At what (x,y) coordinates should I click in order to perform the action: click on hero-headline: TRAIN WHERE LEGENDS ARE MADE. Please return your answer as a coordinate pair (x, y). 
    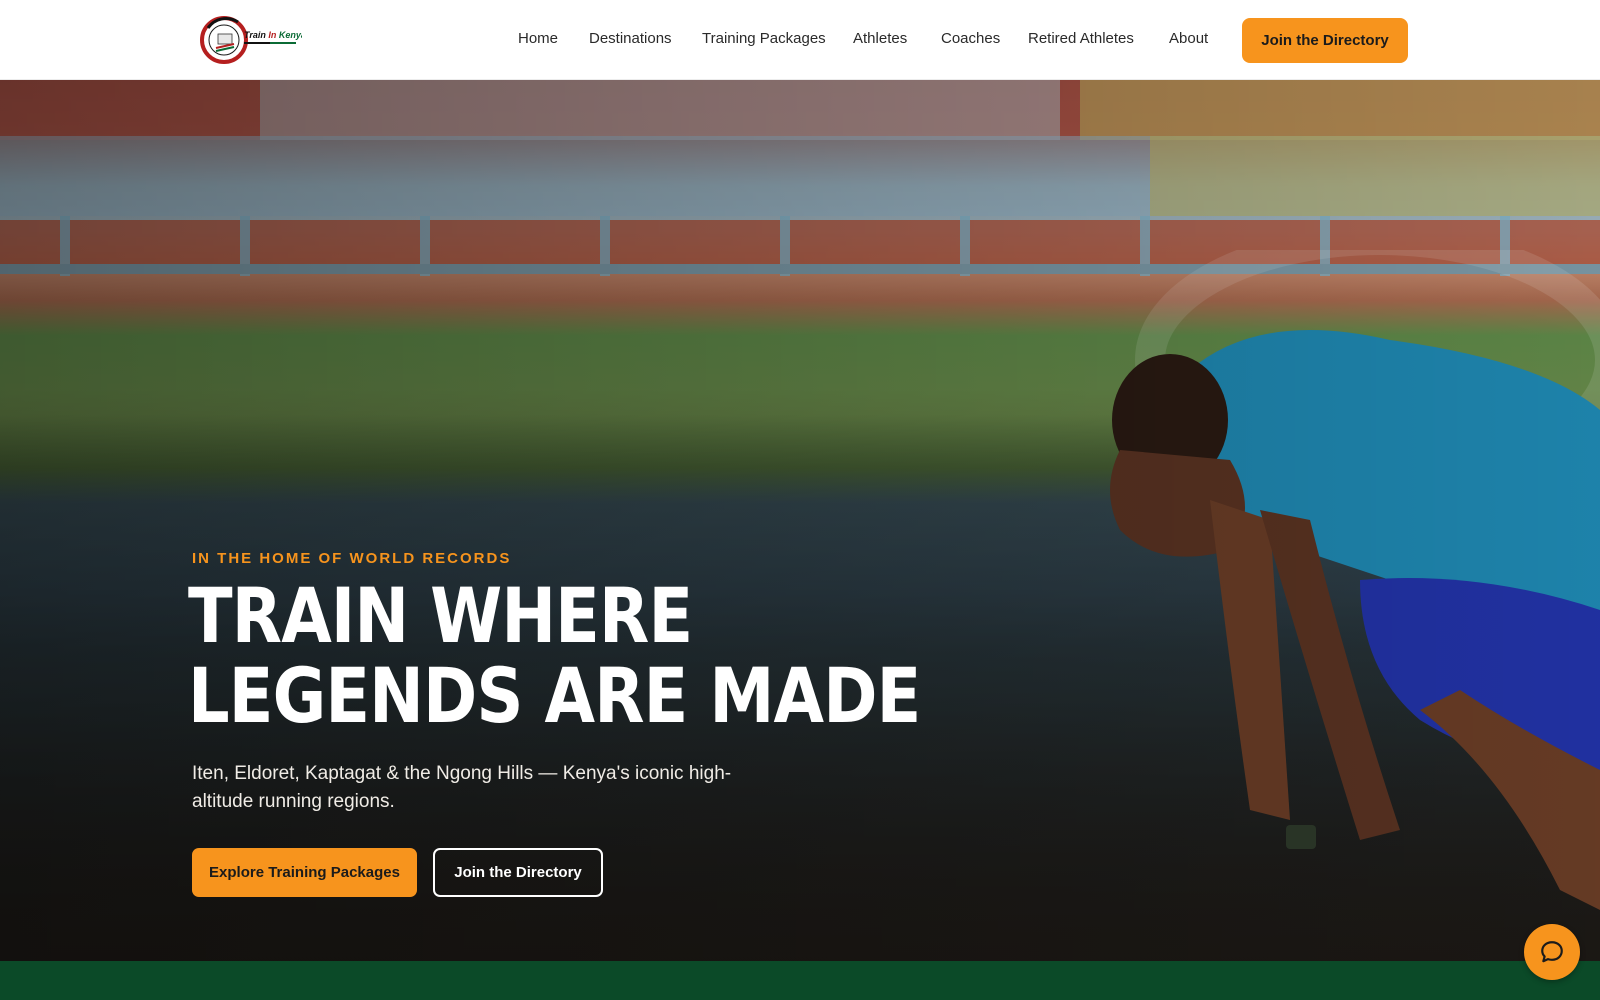
    Looking at the image, I should click on (554, 655).